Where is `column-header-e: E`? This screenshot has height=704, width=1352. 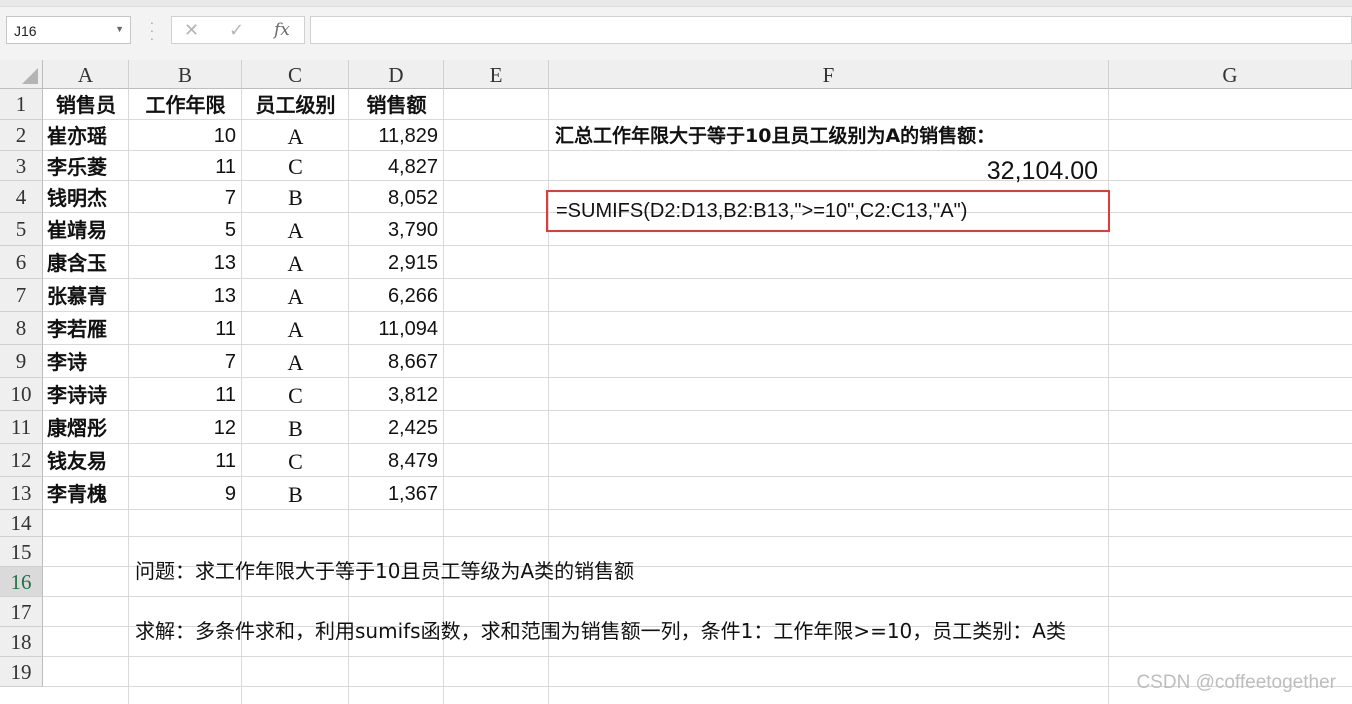
column-header-e: E is located at coordinates (496, 74).